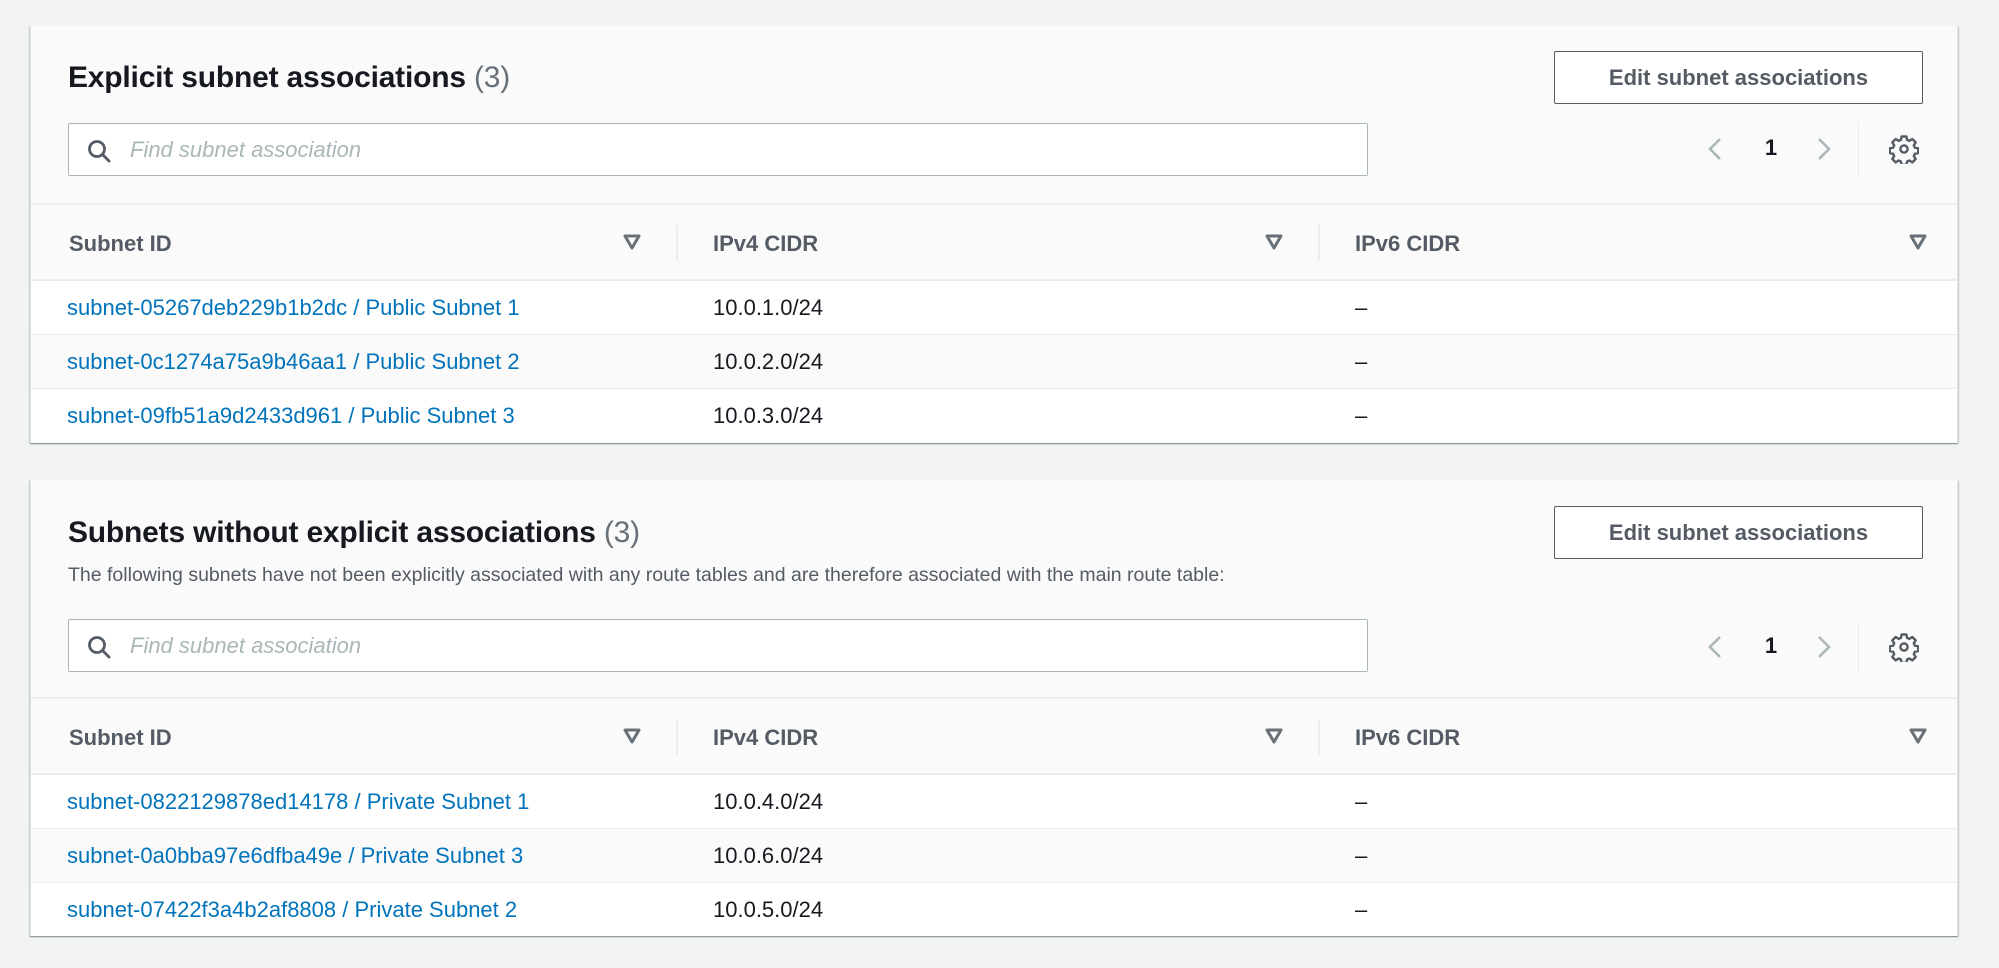  Describe the element at coordinates (768, 307) in the screenshot. I see `ipv4-cidr-cell: 10.0.1.0/24` at that location.